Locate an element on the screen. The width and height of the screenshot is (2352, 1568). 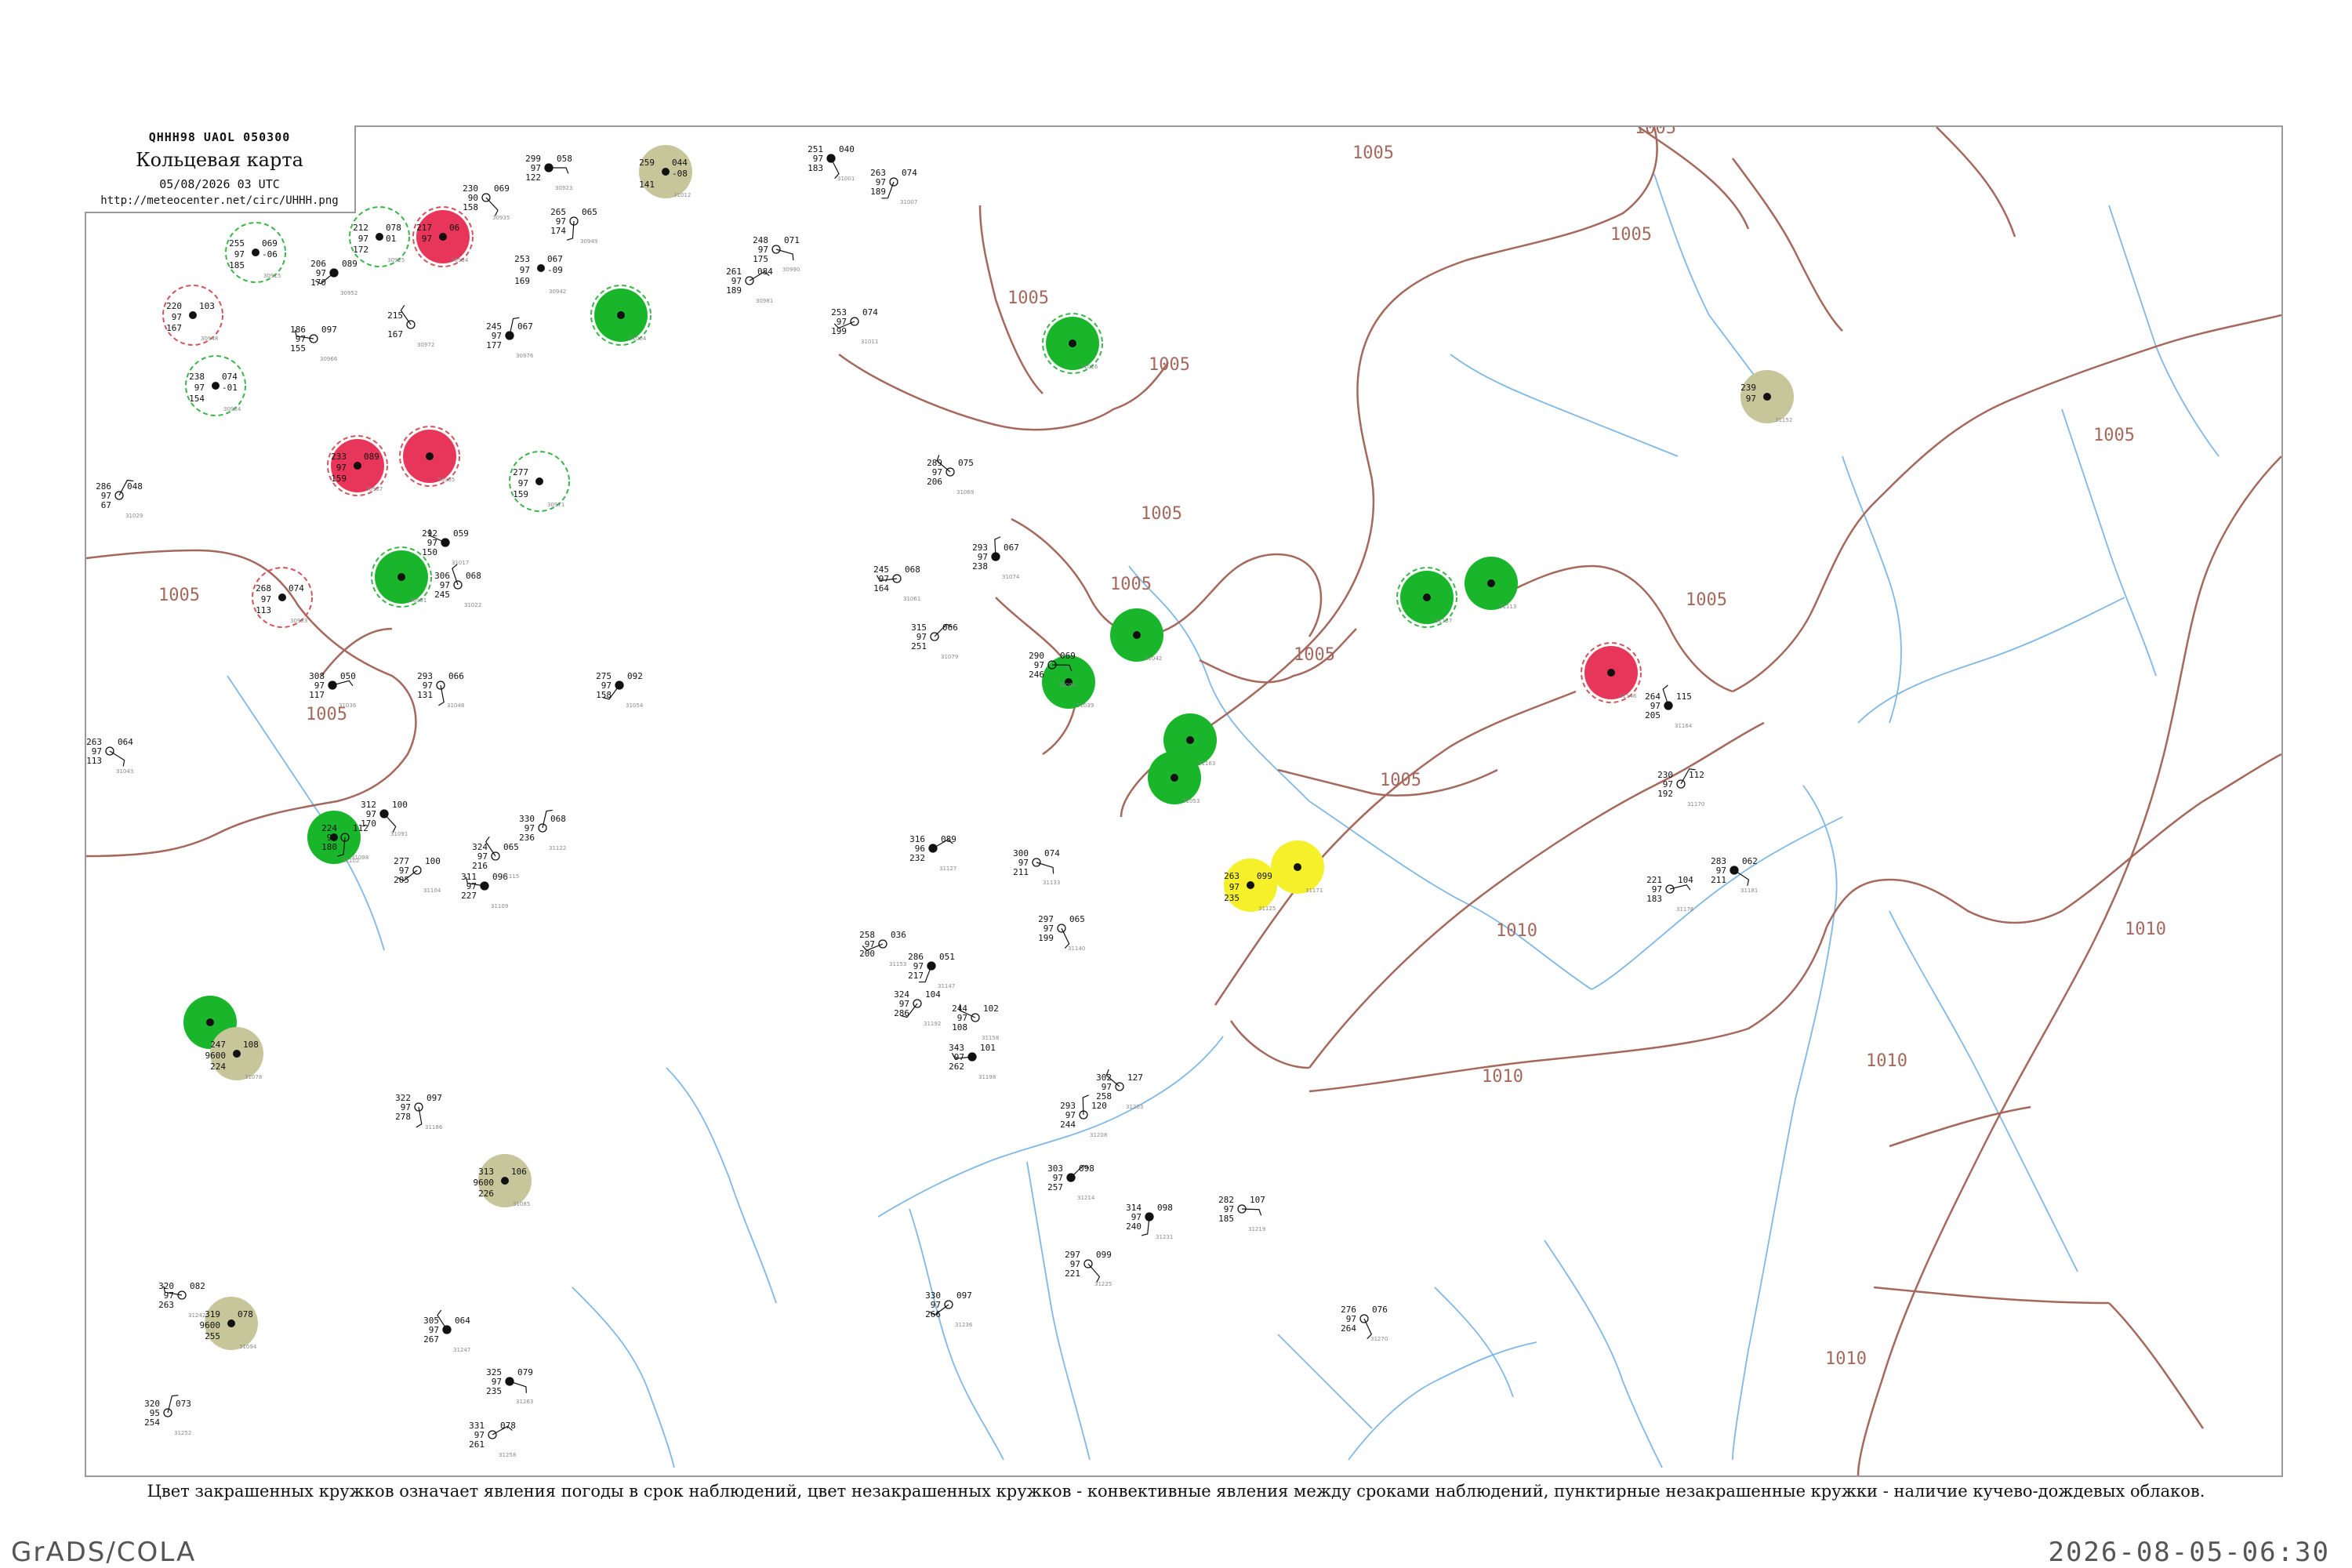
station-12: 31004 is located at coordinates (621, 315).